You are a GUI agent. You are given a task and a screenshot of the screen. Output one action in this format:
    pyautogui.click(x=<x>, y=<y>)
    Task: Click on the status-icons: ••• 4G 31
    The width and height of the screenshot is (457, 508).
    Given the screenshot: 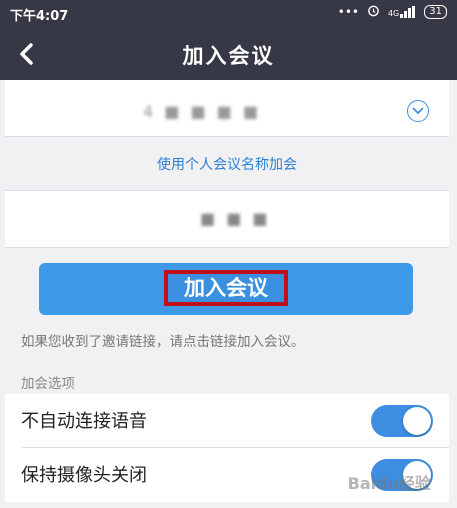 What is the action you would take?
    pyautogui.click(x=392, y=12)
    